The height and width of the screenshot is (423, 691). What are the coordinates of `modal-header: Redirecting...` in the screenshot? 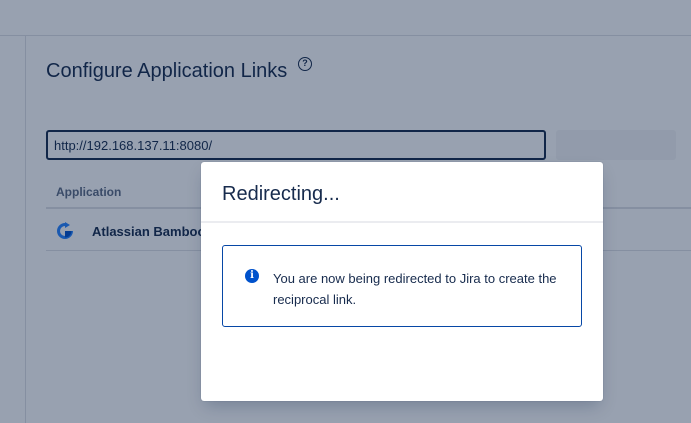 It's located at (402, 192).